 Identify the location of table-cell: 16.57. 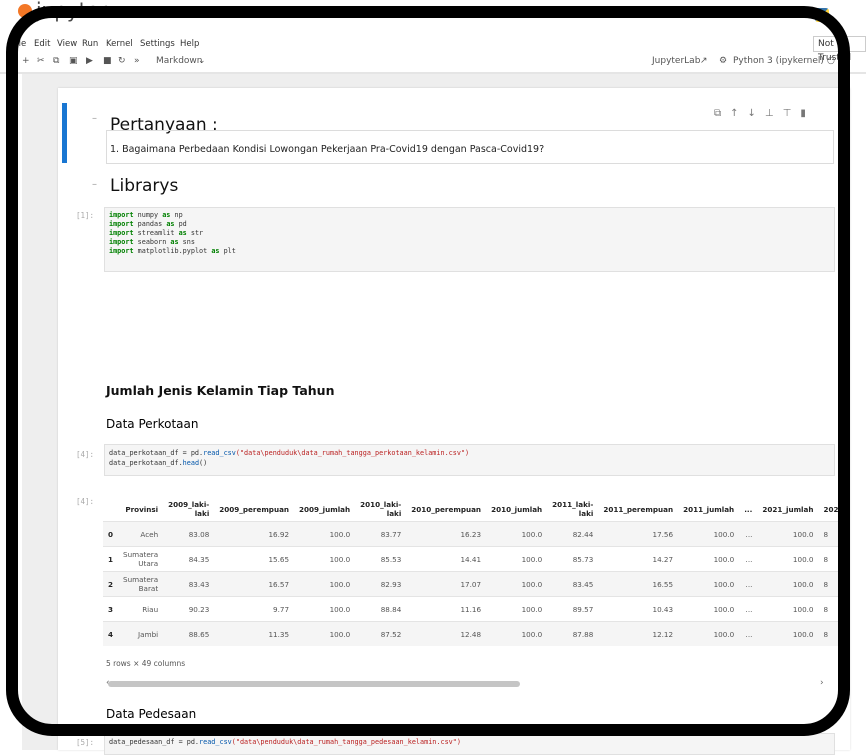
(279, 584).